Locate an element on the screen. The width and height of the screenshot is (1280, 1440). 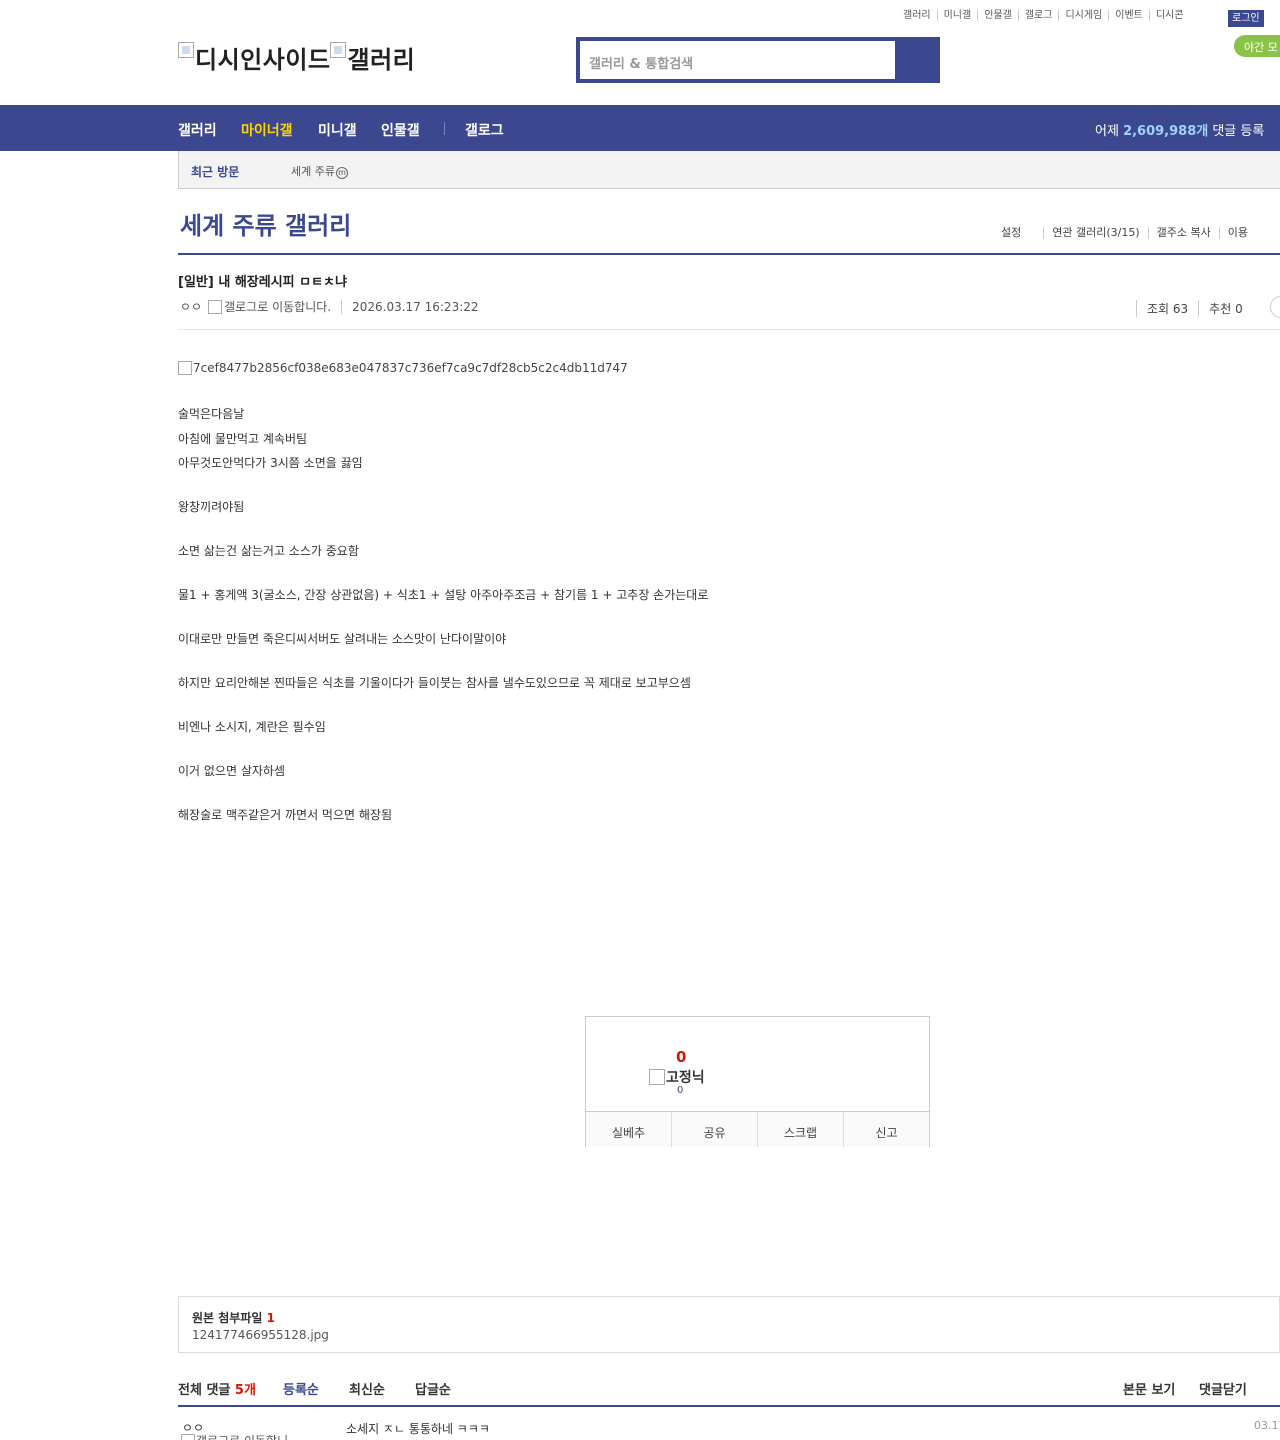
search-bar: 갤러리 & 통합검색 is located at coordinates (758, 60).